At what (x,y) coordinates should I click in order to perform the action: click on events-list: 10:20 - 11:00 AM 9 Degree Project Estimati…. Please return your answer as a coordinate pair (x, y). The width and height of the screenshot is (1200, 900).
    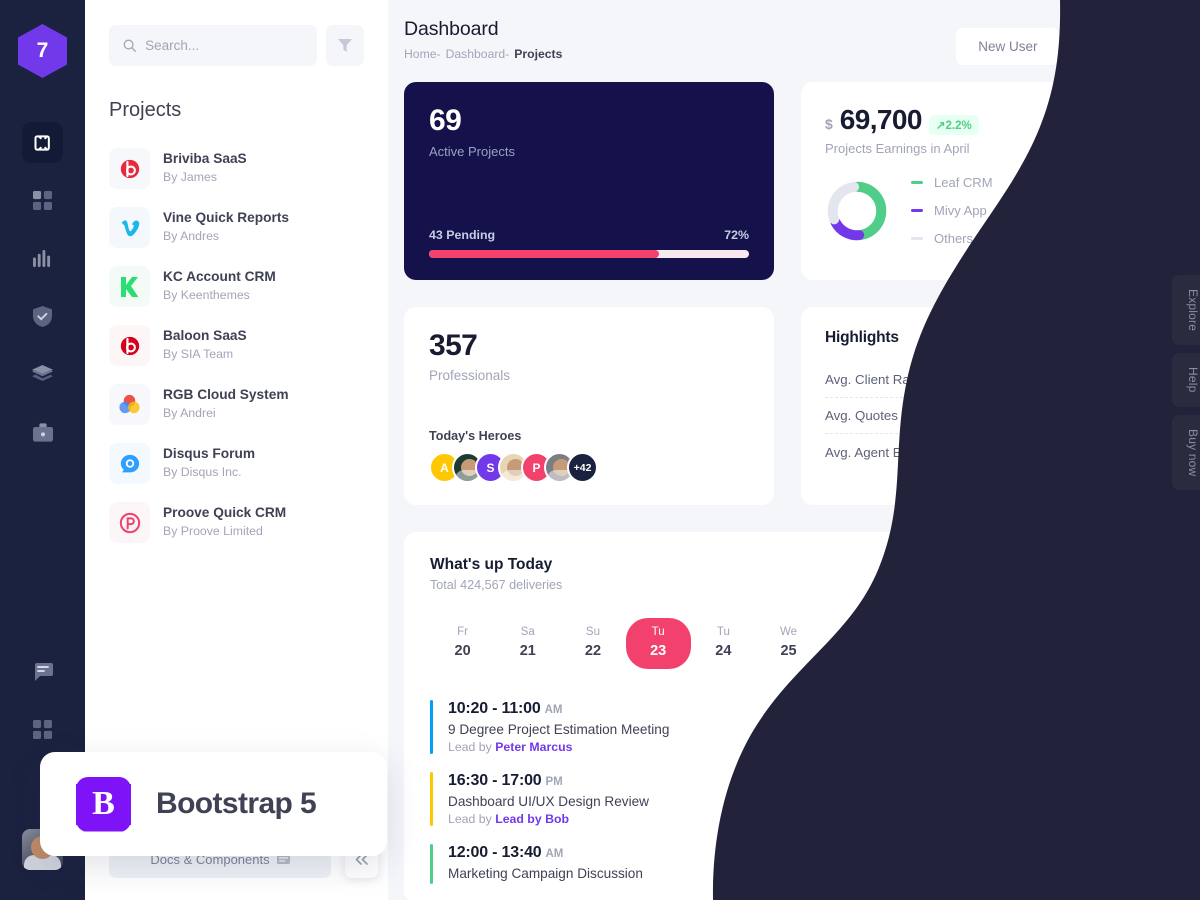
    Looking at the image, I should click on (788, 792).